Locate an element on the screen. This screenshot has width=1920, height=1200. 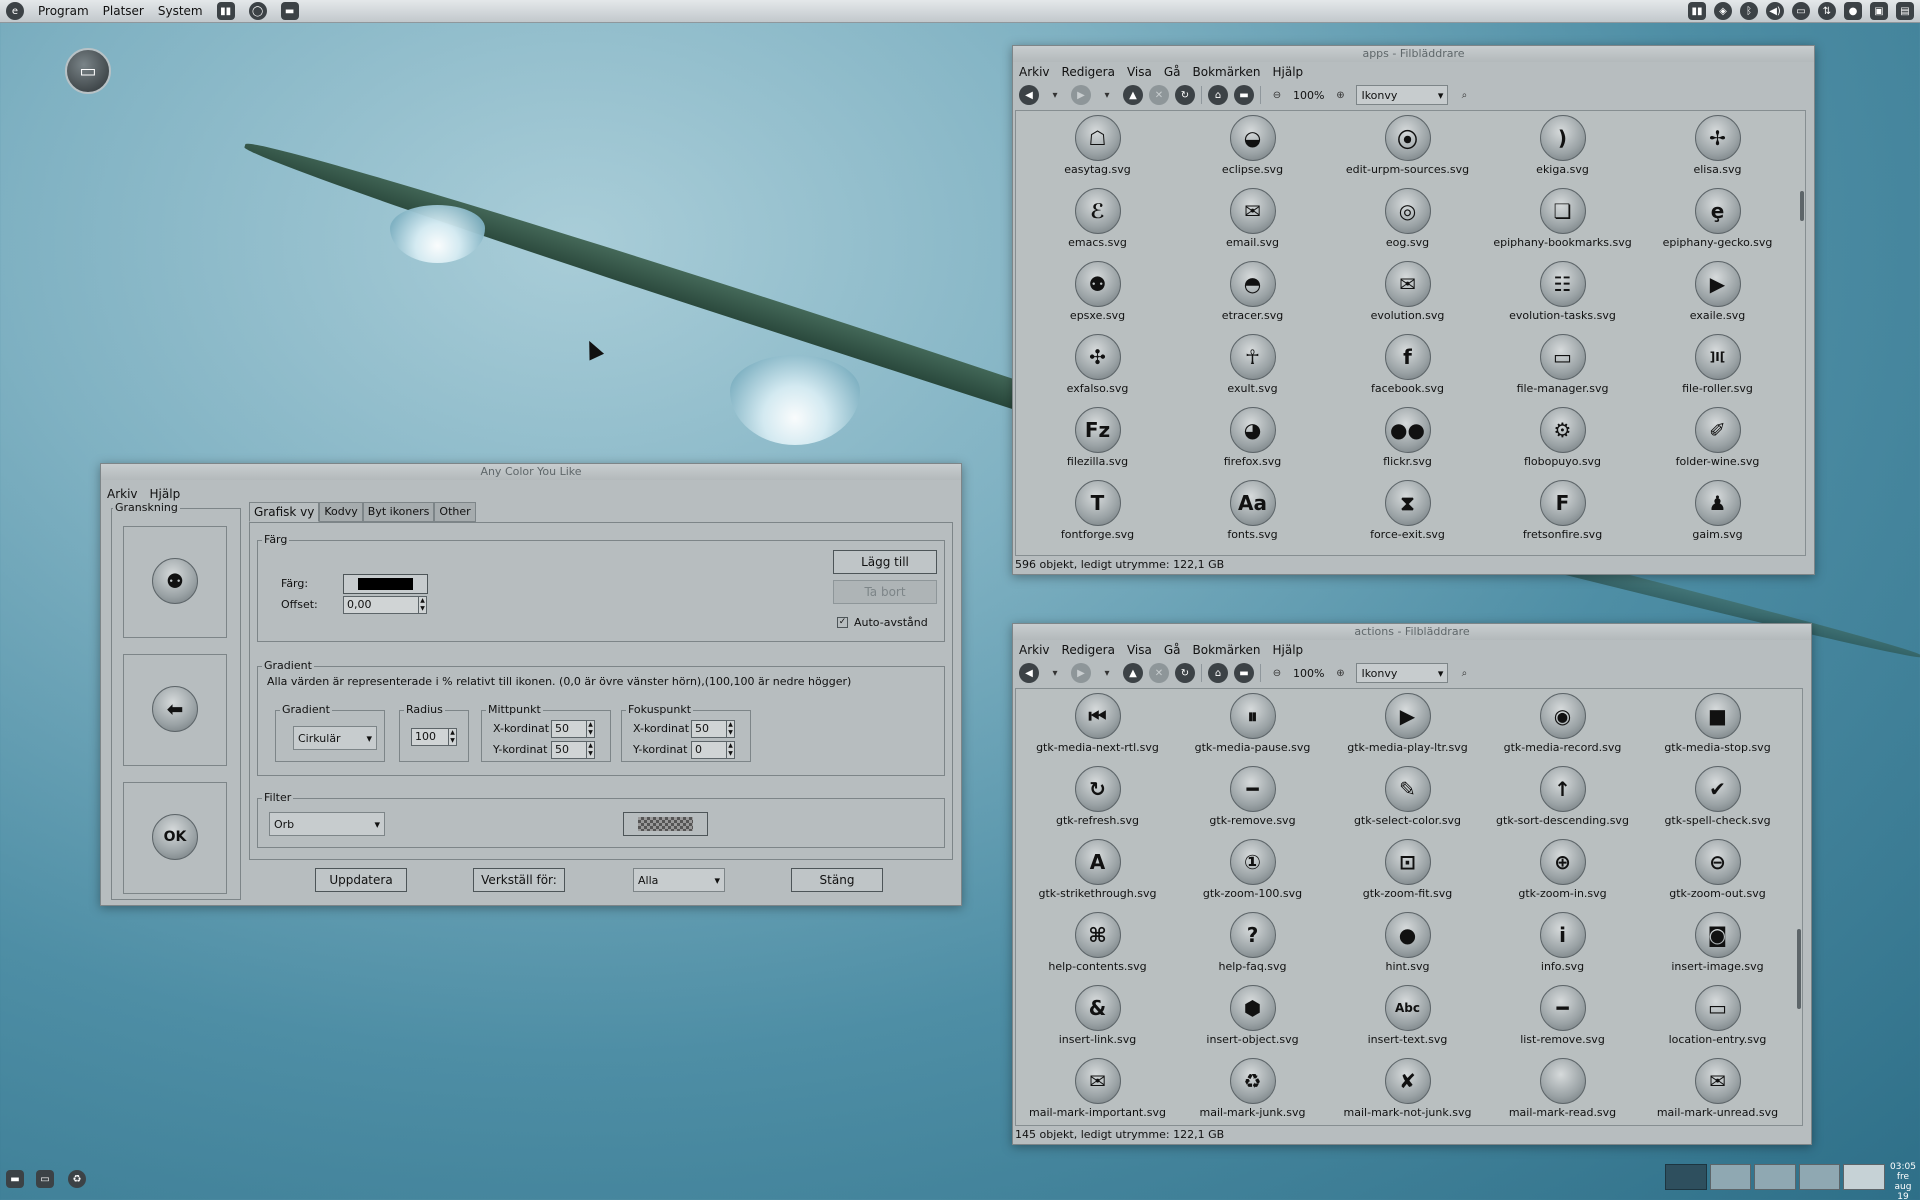
file-item: ● hint.svg is located at coordinates (1407, 946).